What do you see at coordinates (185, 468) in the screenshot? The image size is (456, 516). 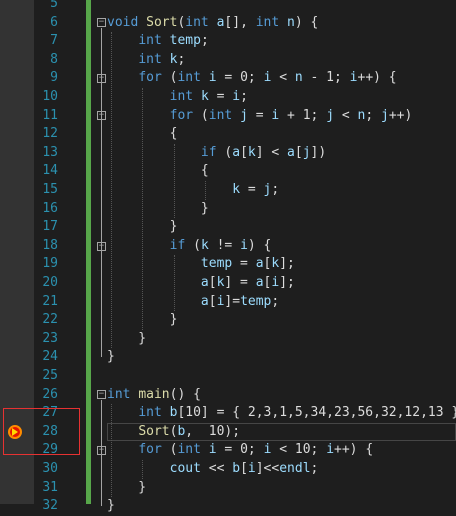 I see `identifier-token: cout` at bounding box center [185, 468].